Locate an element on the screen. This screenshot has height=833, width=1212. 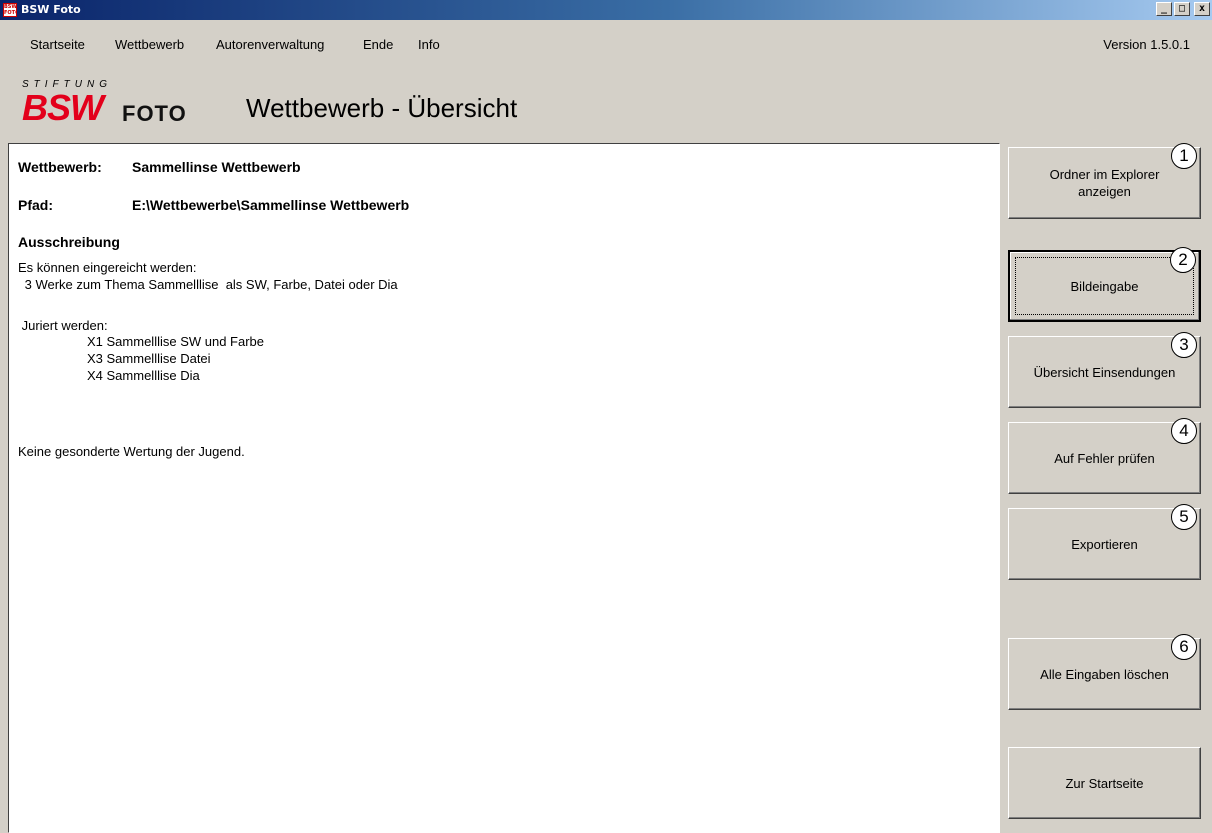
page-title: Wettbewerb - Übersicht is located at coordinates (382, 108).